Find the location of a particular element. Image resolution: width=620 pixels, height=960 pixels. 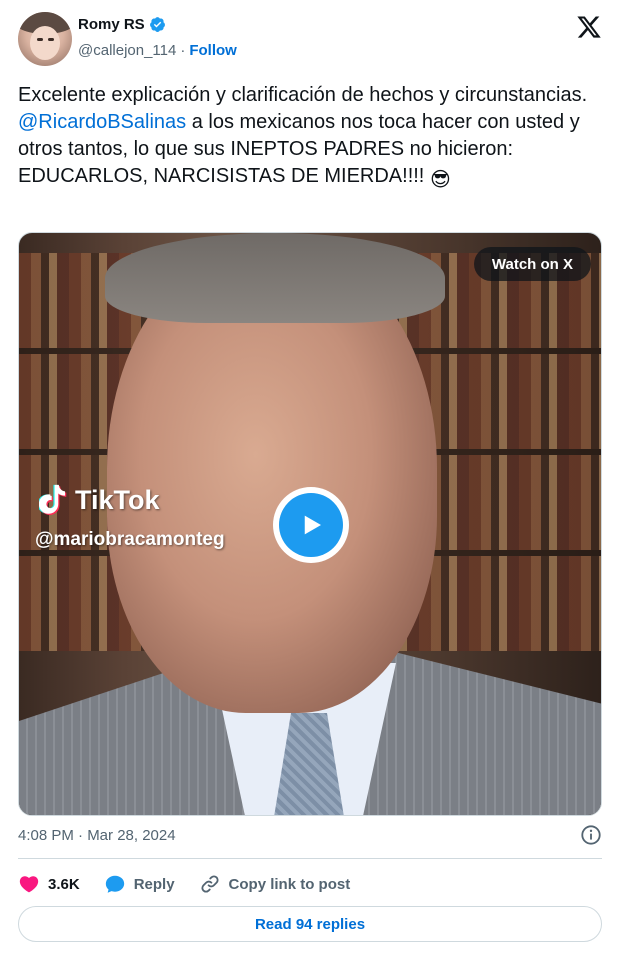

info-icon is located at coordinates (591, 835).